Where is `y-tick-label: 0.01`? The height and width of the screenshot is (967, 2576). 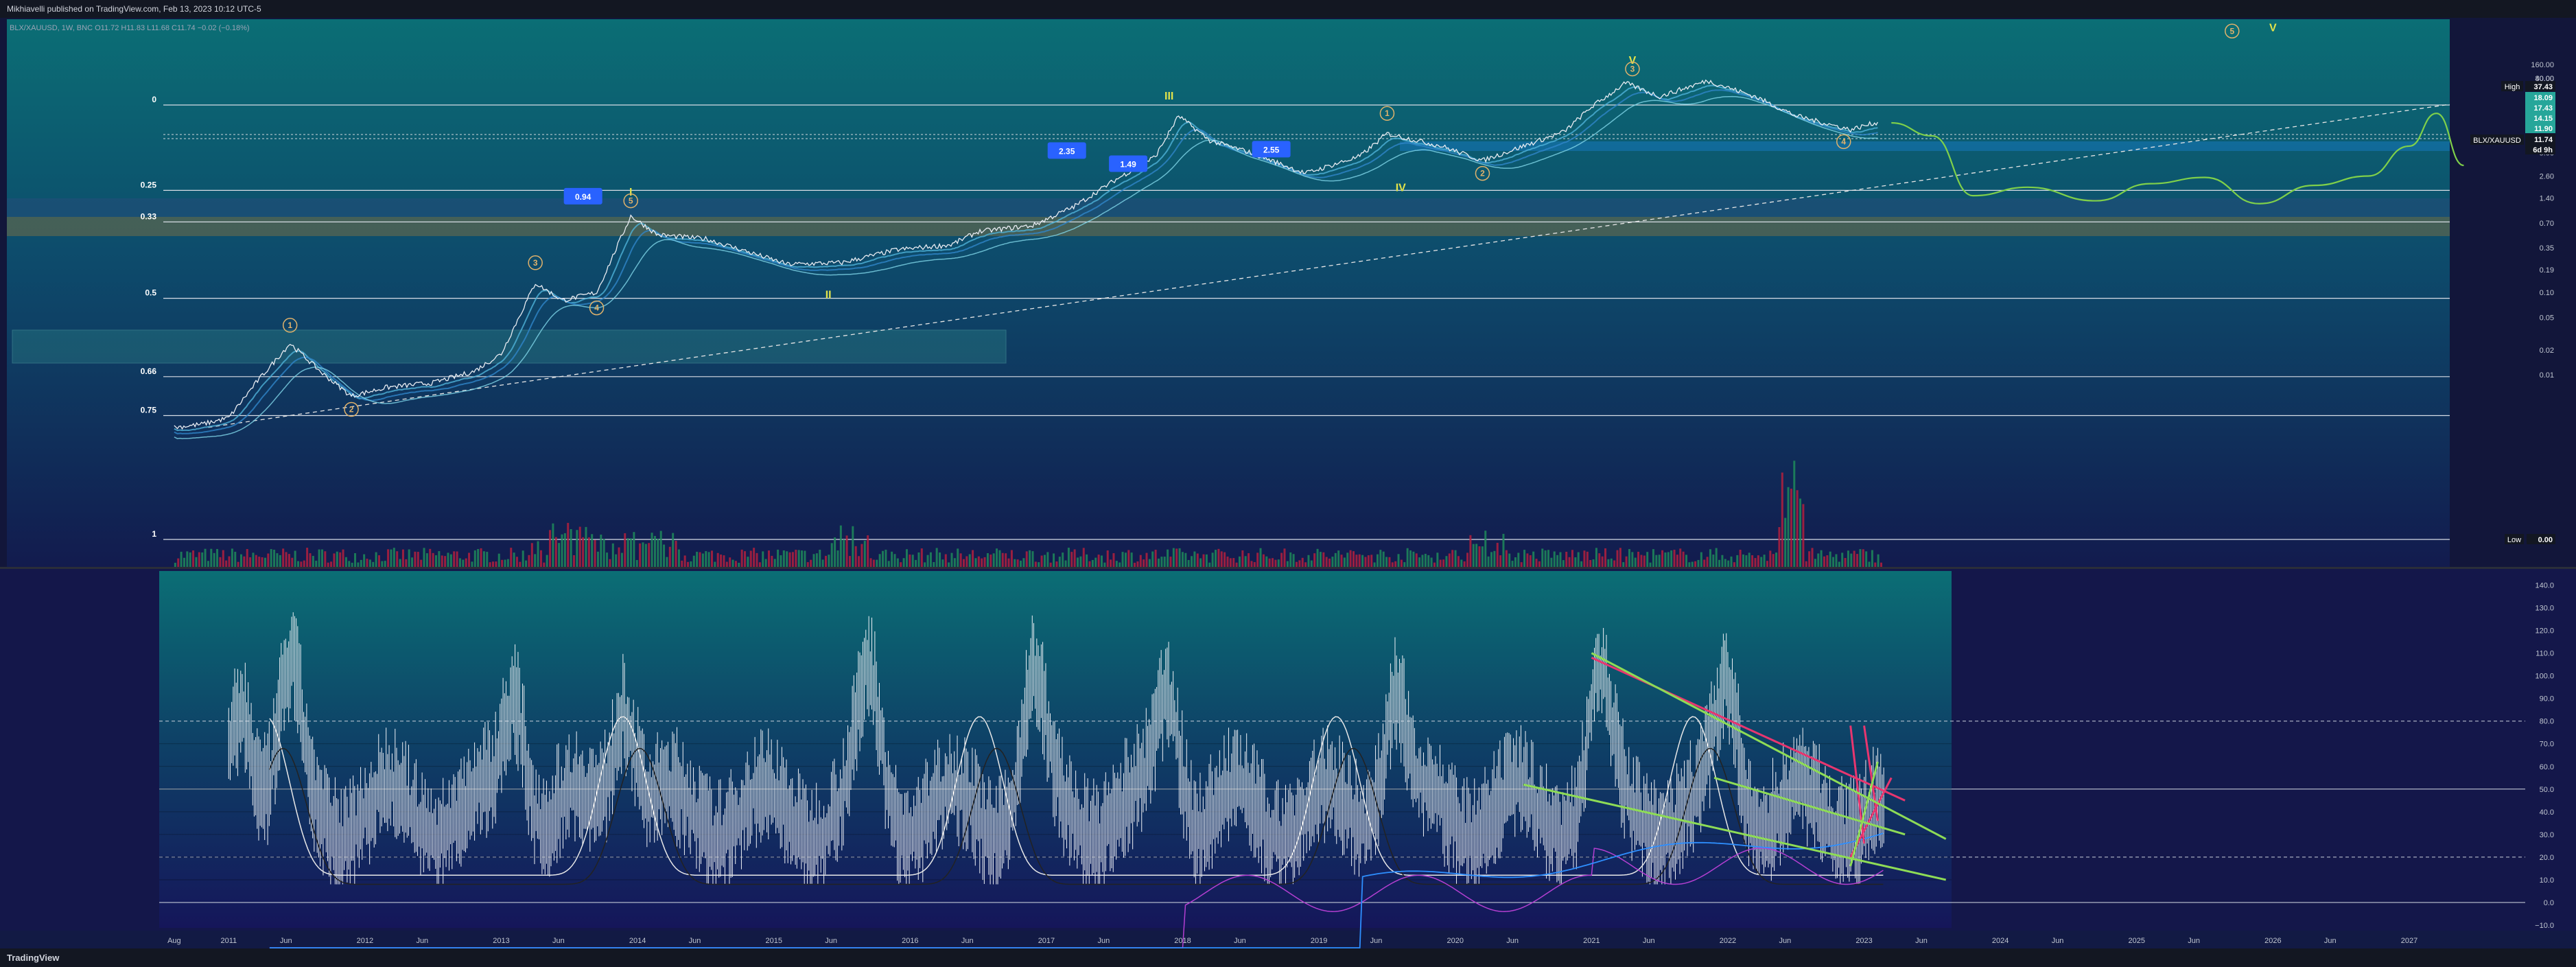 y-tick-label: 0.01 is located at coordinates (2547, 375).